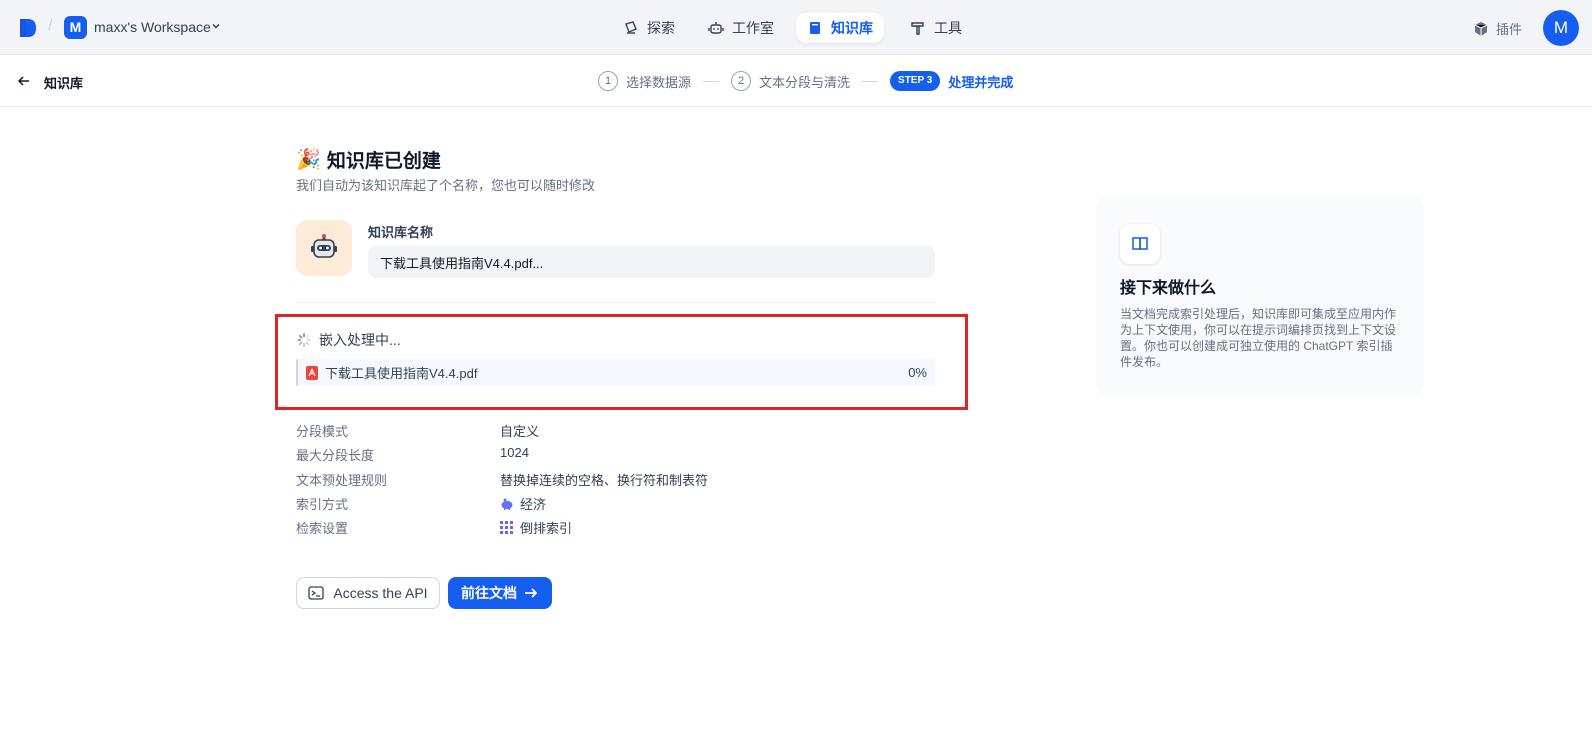 Image resolution: width=1592 pixels, height=752 pixels. I want to click on knowledge-name-input, so click(651, 262).